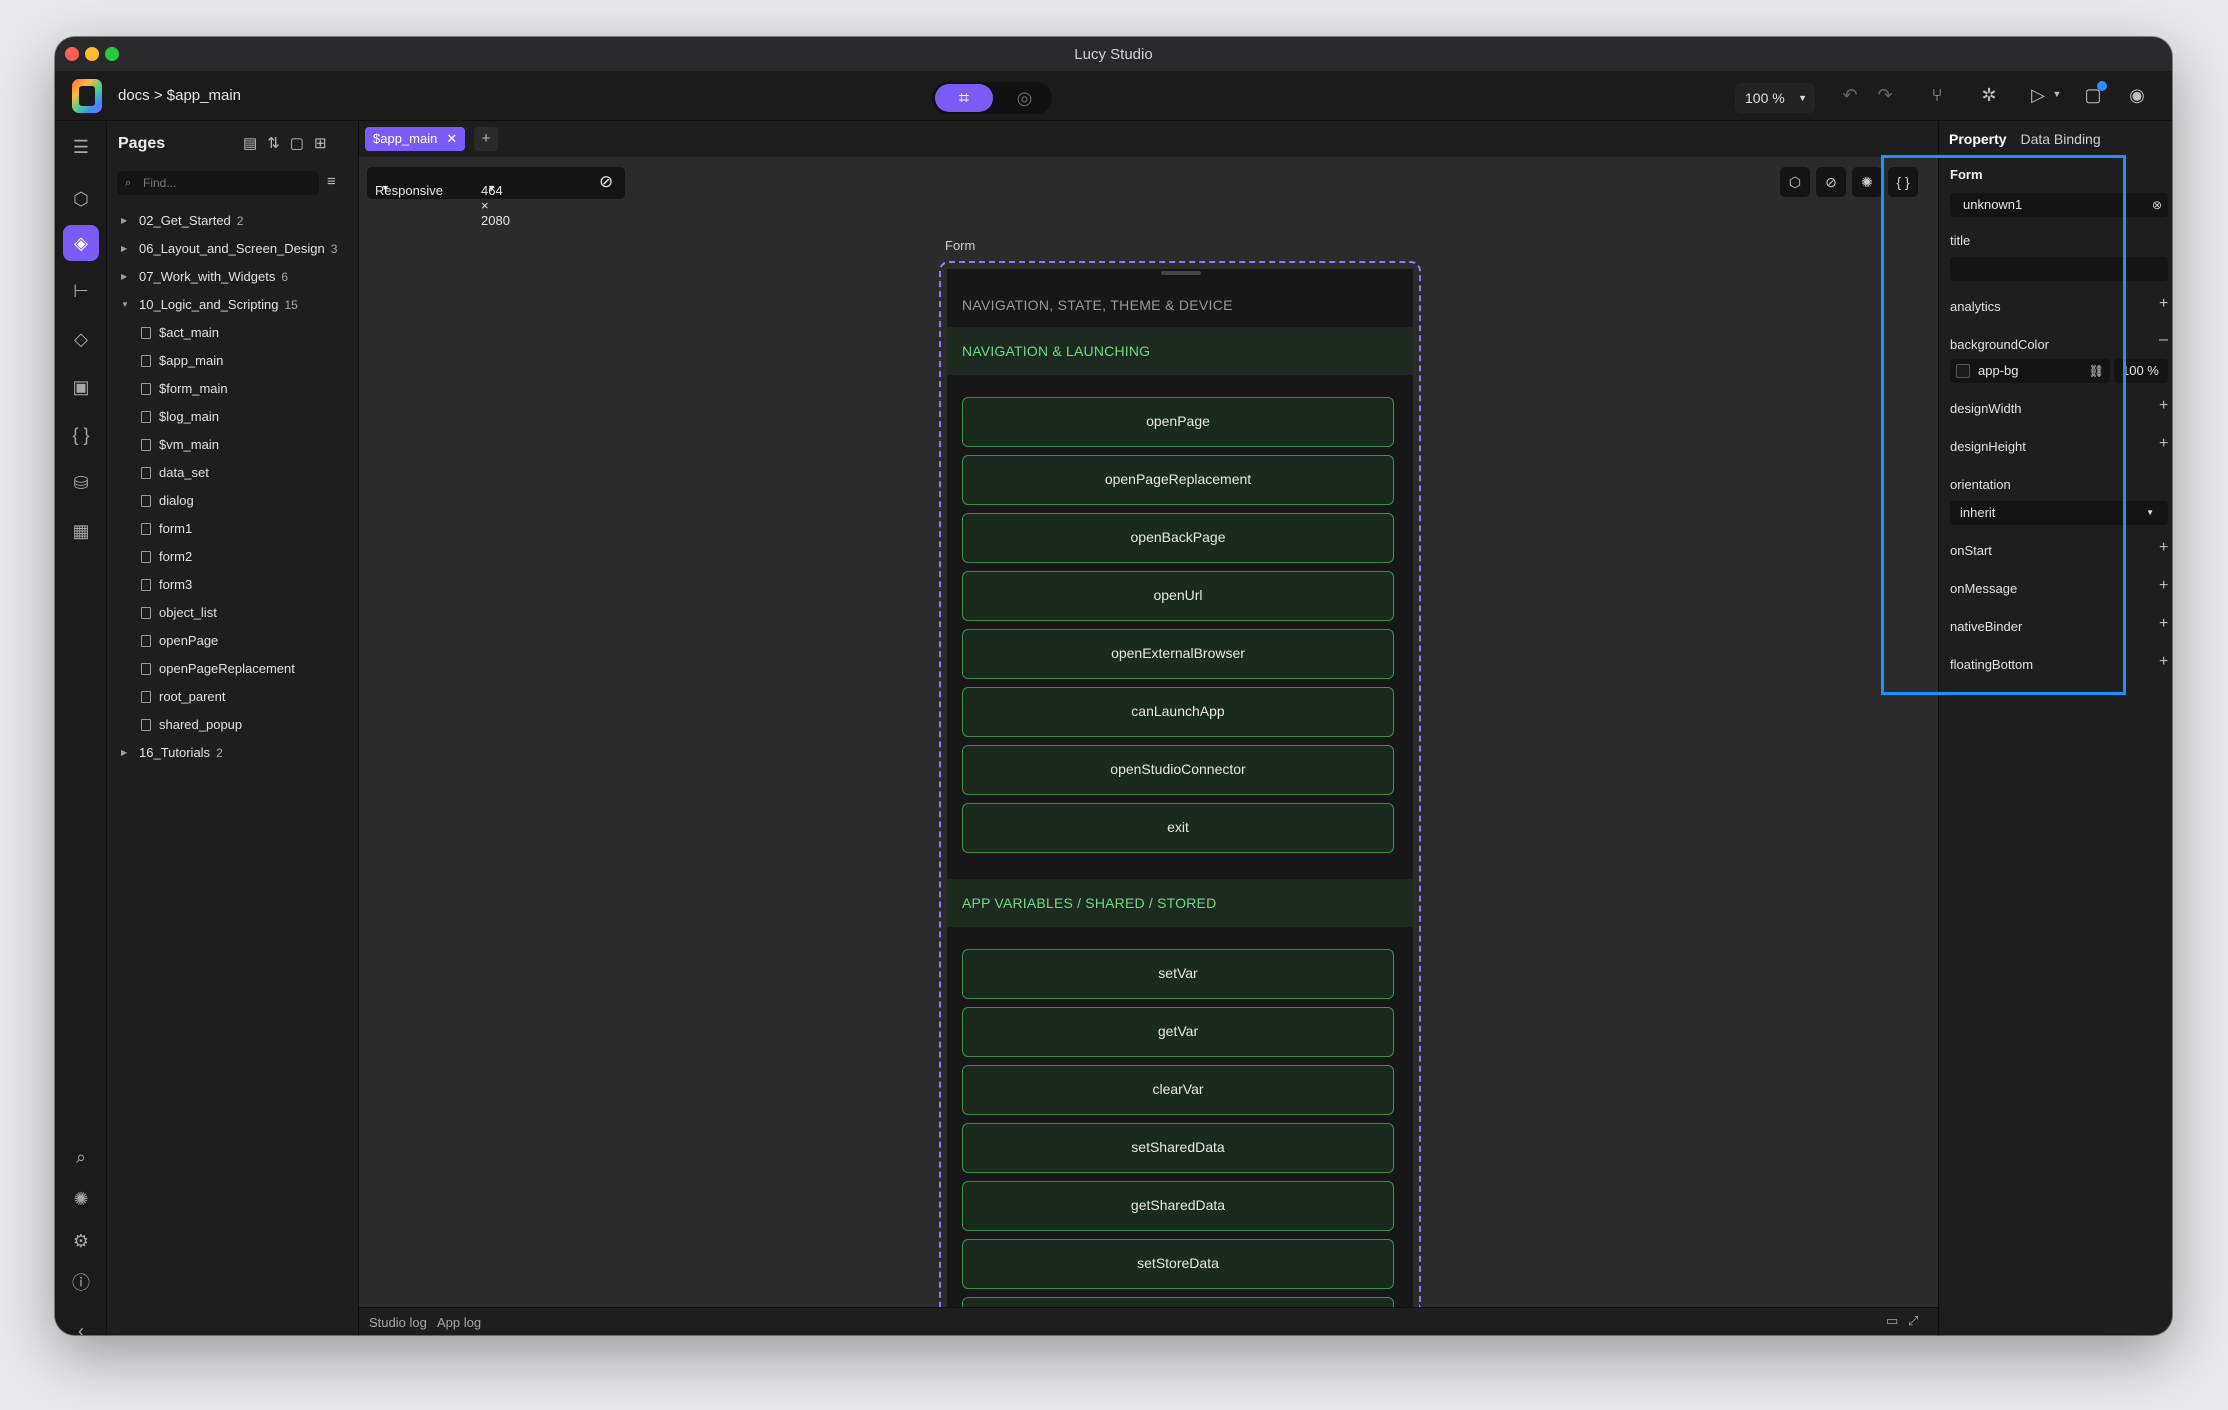 The image size is (2228, 1410). What do you see at coordinates (1178, 654) in the screenshot?
I see `open-external-browser-button: openExternalBrowser` at bounding box center [1178, 654].